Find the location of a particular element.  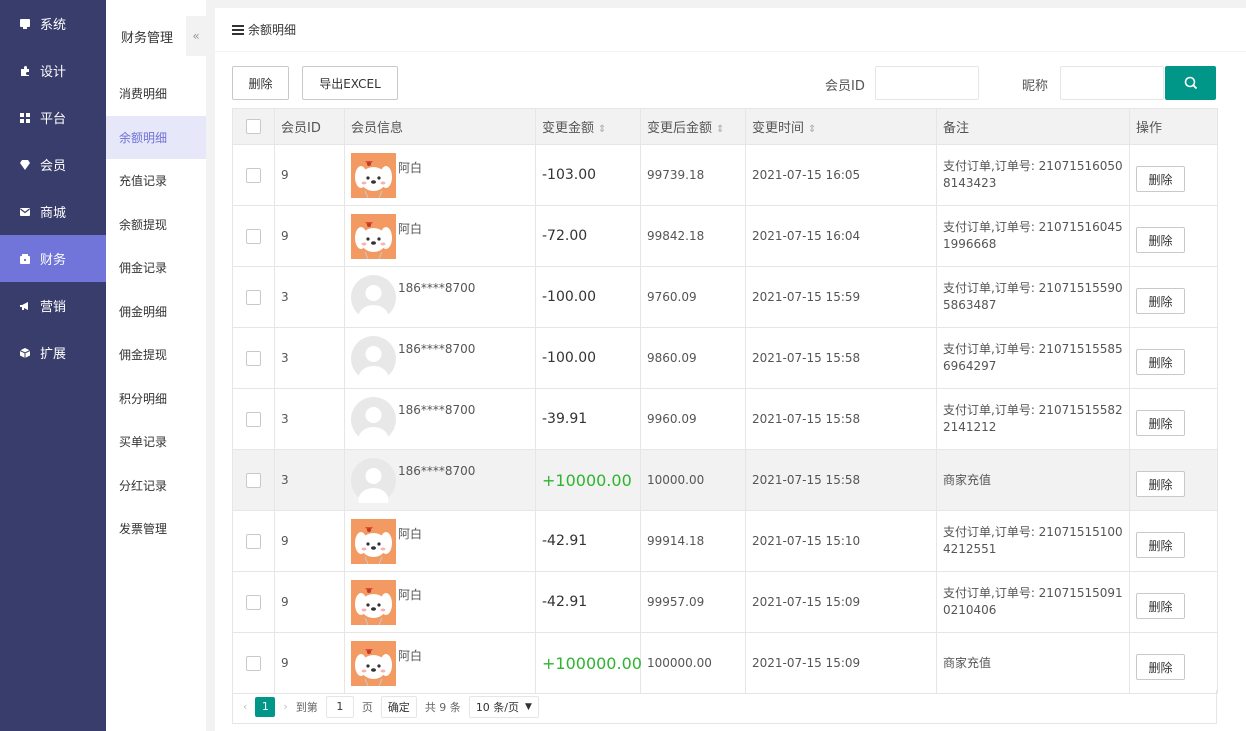

sidebar-item-label: 扩展 is located at coordinates (53, 354).